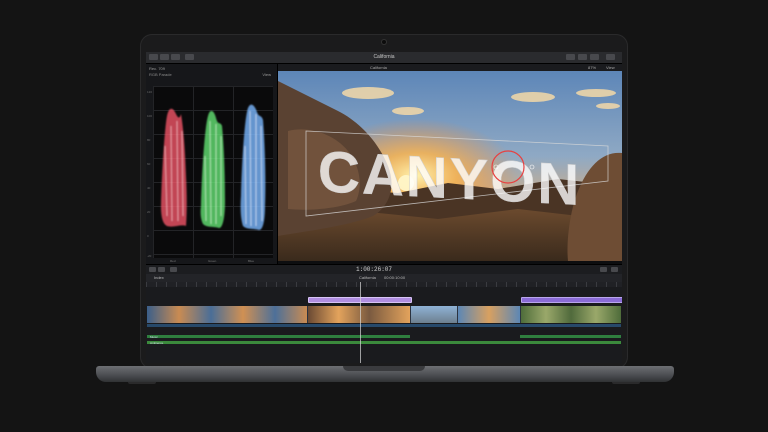 The width and height of the screenshot is (768, 432). Describe the element at coordinates (610, 67) in the screenshot. I see `viewer-view-menu: View` at that location.